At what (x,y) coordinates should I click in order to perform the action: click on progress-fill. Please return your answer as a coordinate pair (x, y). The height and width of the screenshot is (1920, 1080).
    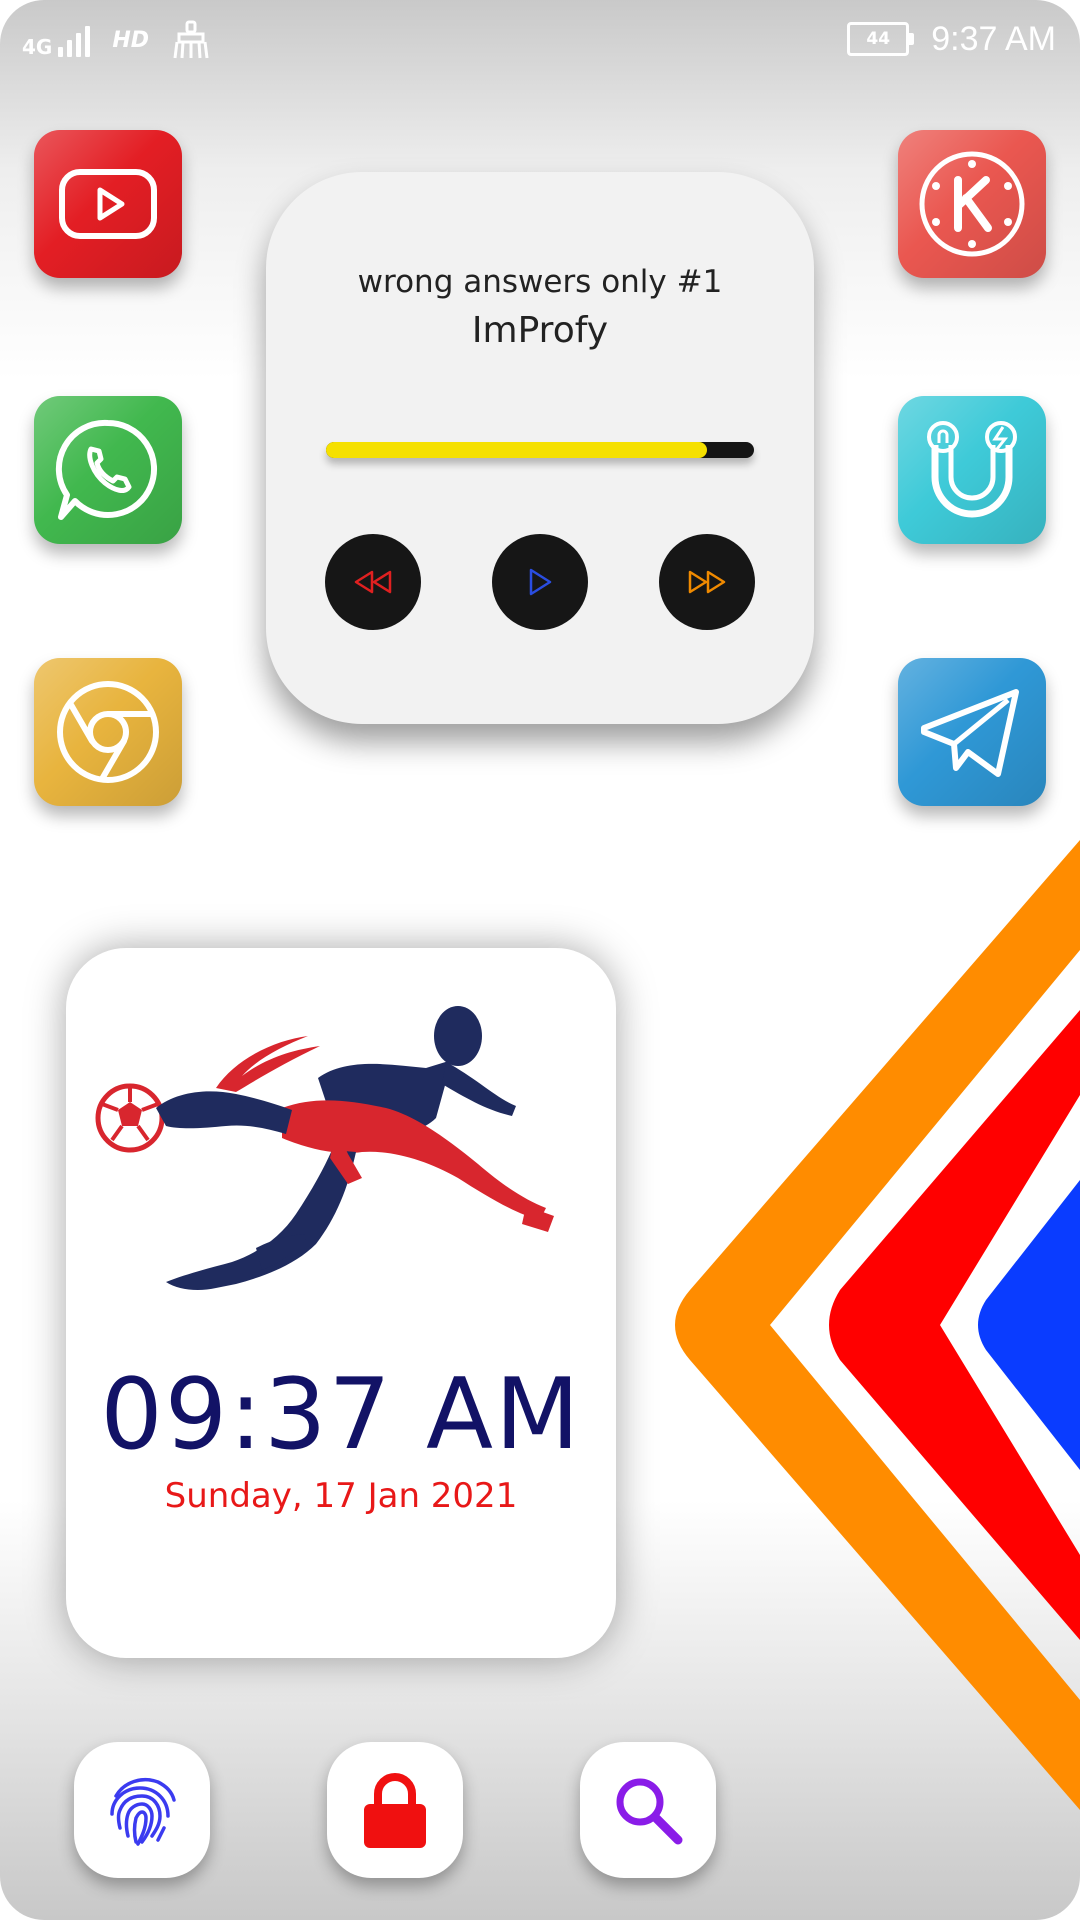
    Looking at the image, I should click on (516, 450).